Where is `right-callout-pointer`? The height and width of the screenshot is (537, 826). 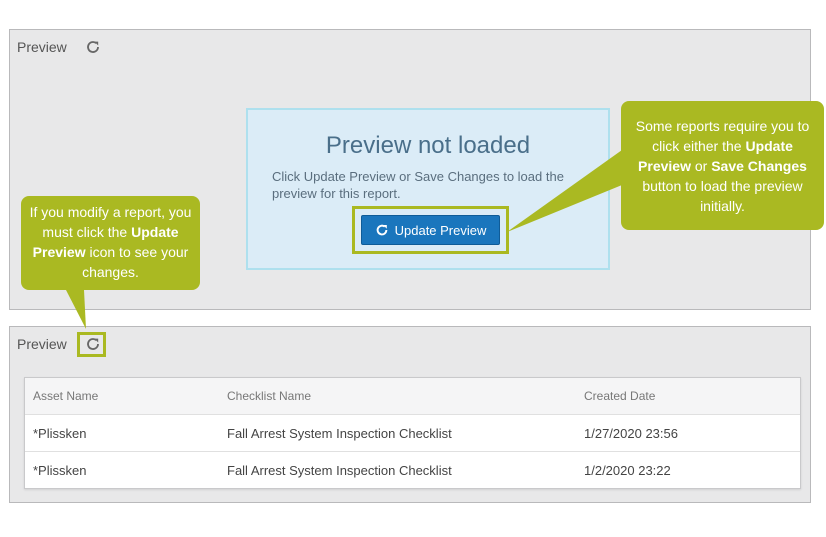 right-callout-pointer is located at coordinates (564, 191).